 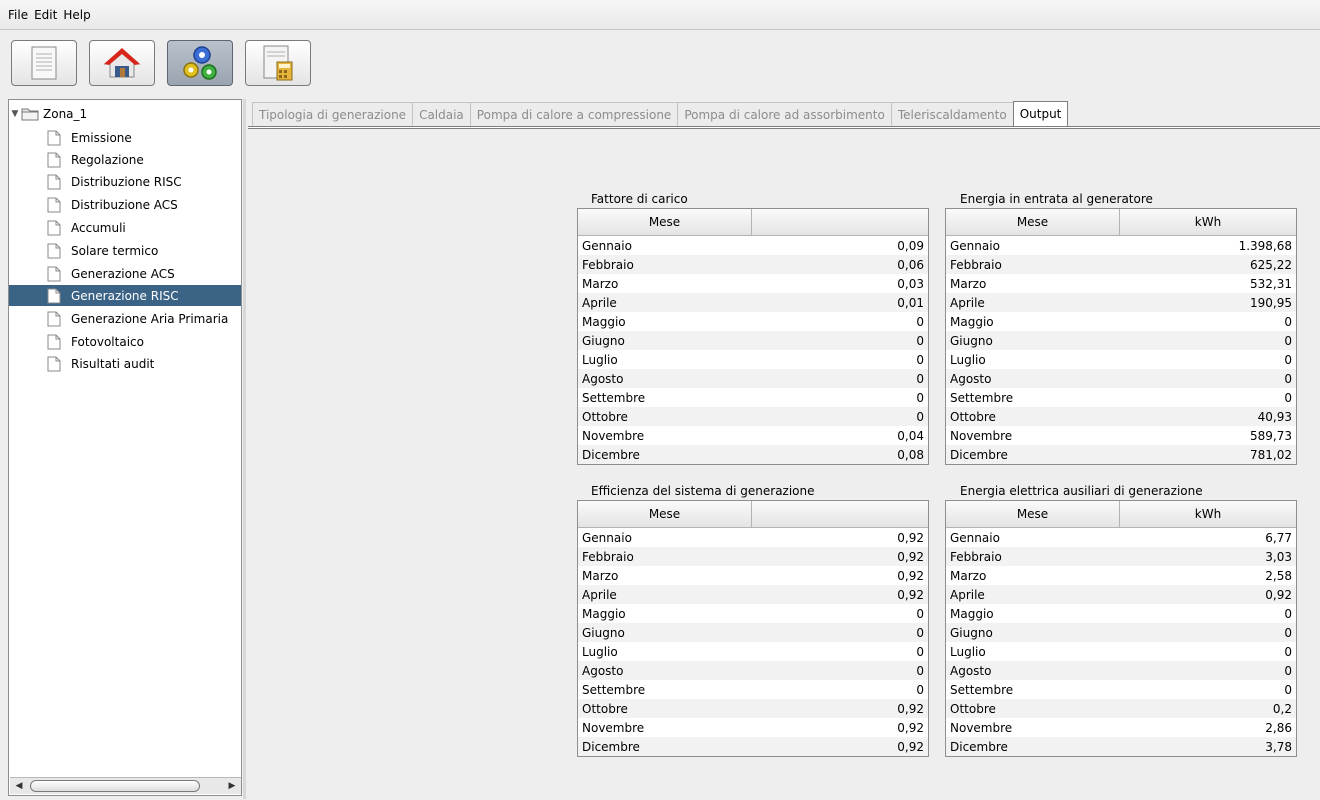 I want to click on table-row: Gennaio 0,92, so click(x=753, y=537).